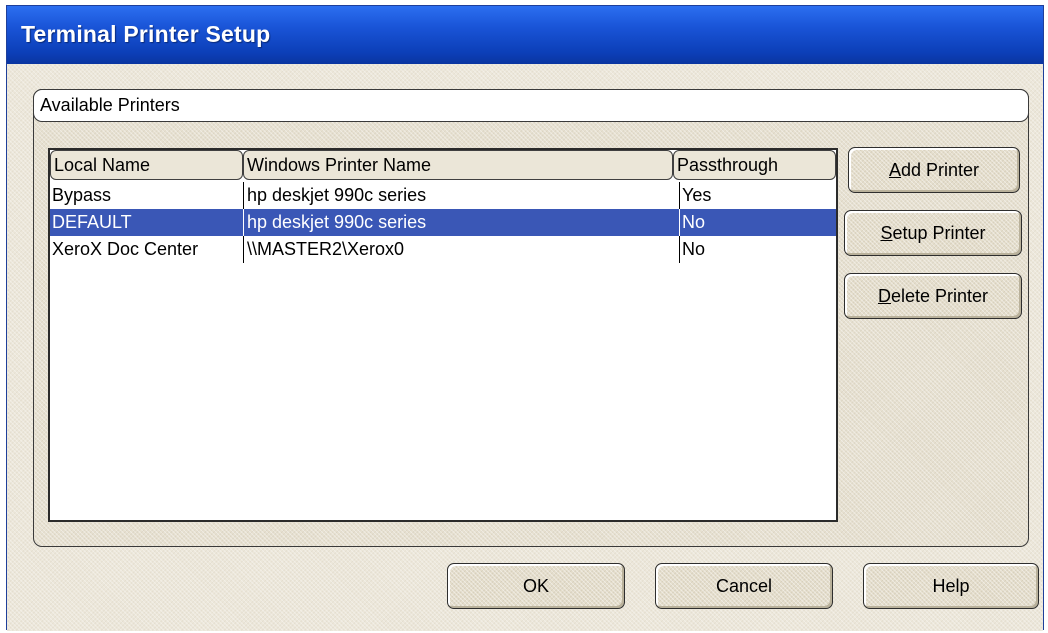 The width and height of the screenshot is (1048, 633). I want to click on window-title: Terminal Printer Setup, so click(146, 34).